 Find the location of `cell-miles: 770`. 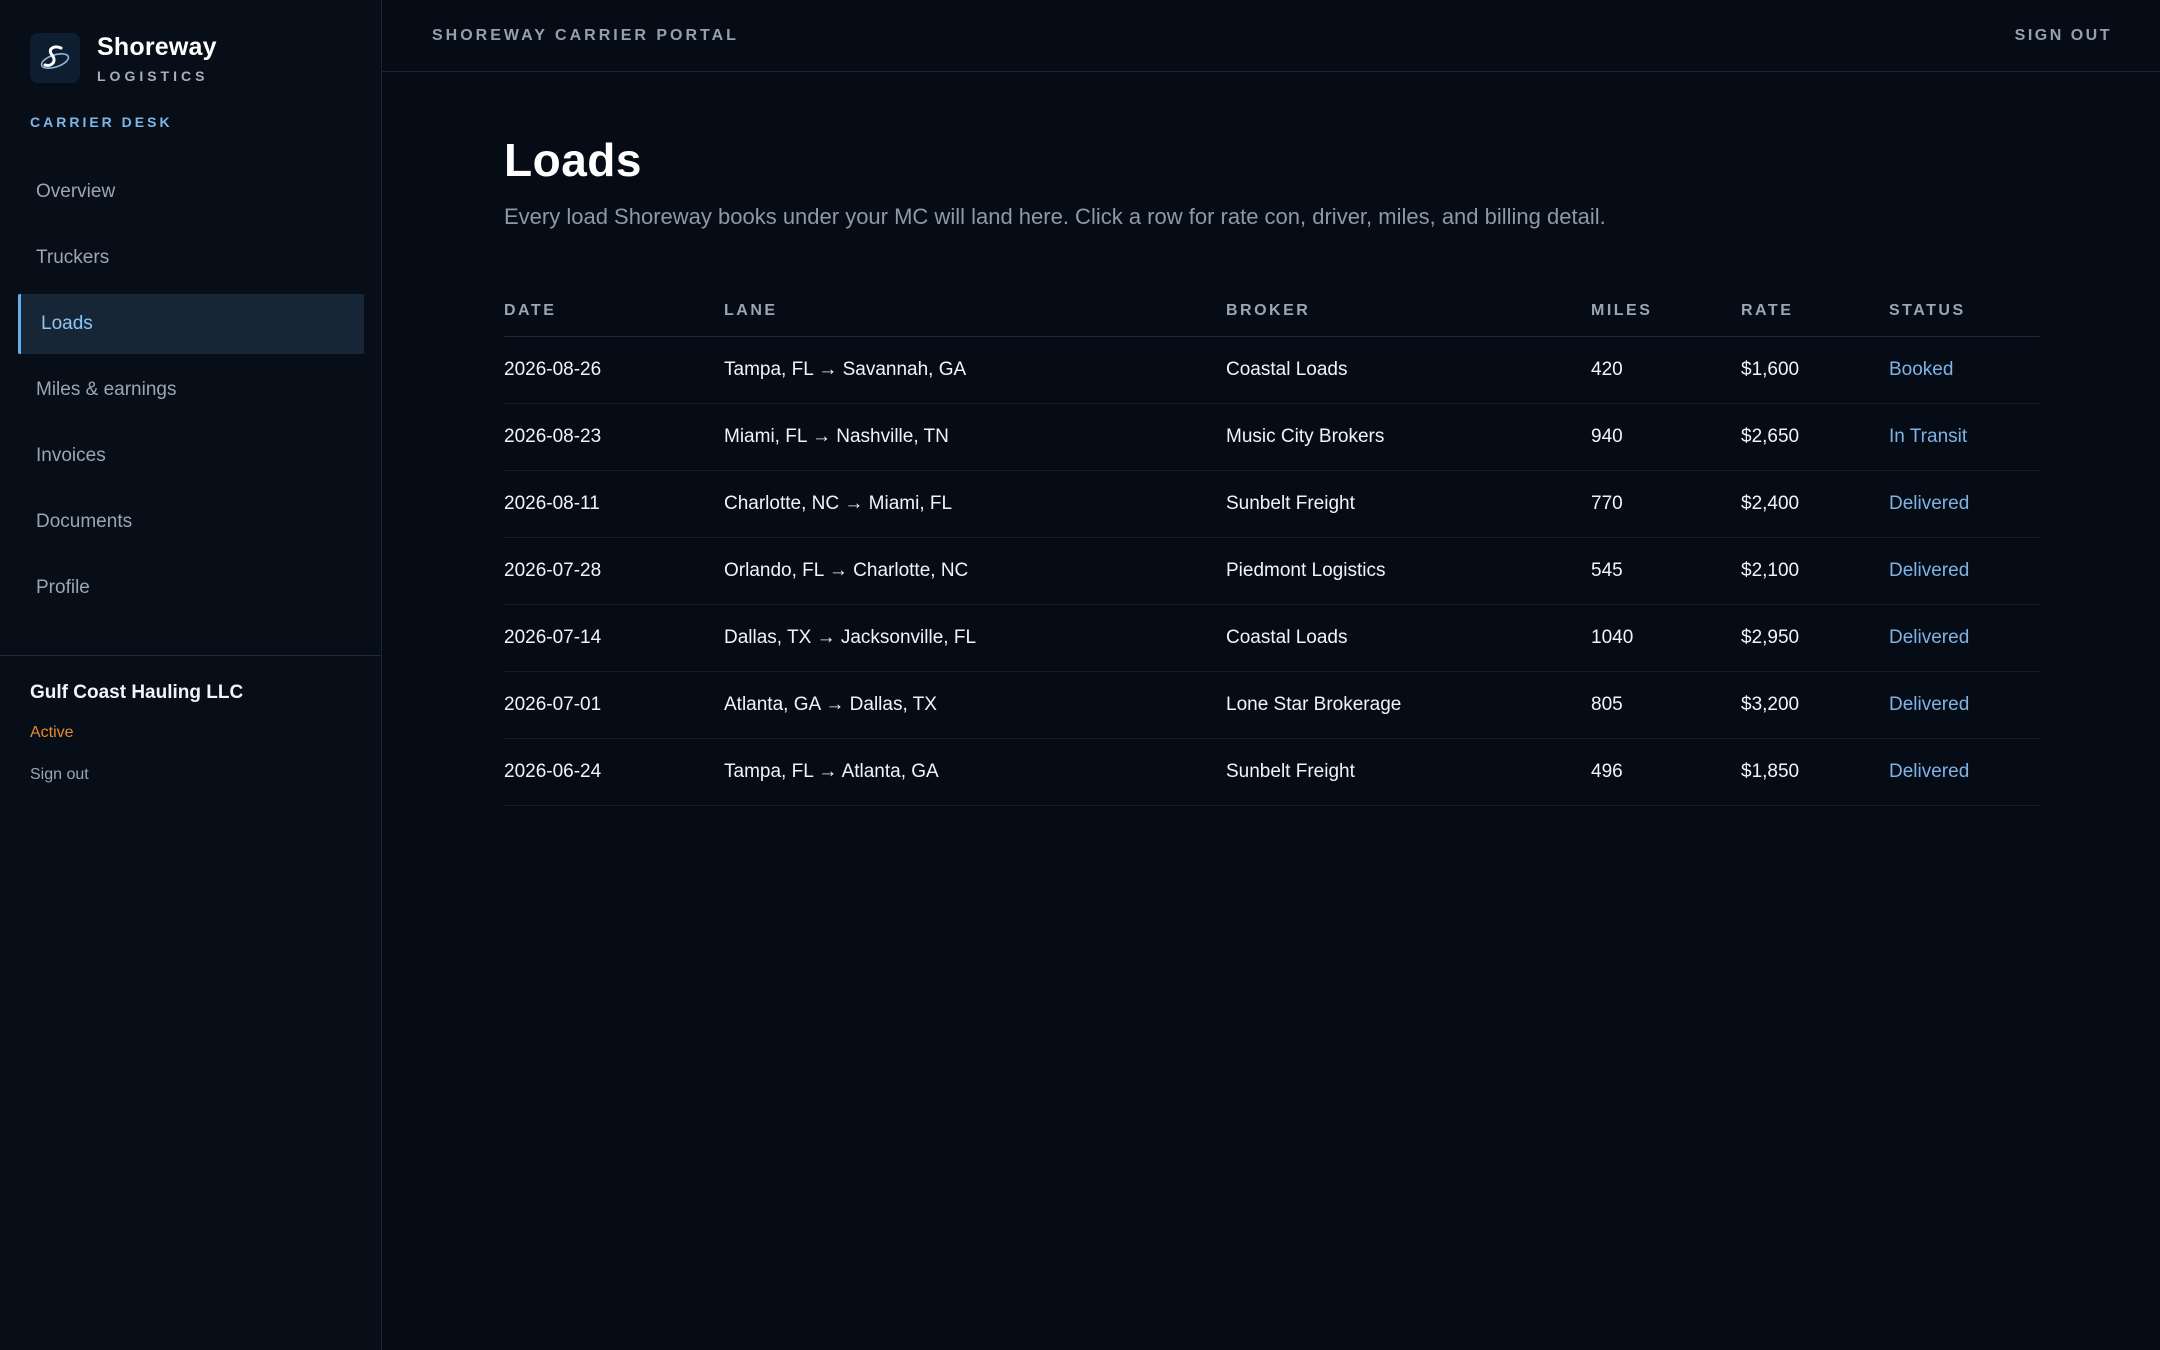

cell-miles: 770 is located at coordinates (1666, 504).